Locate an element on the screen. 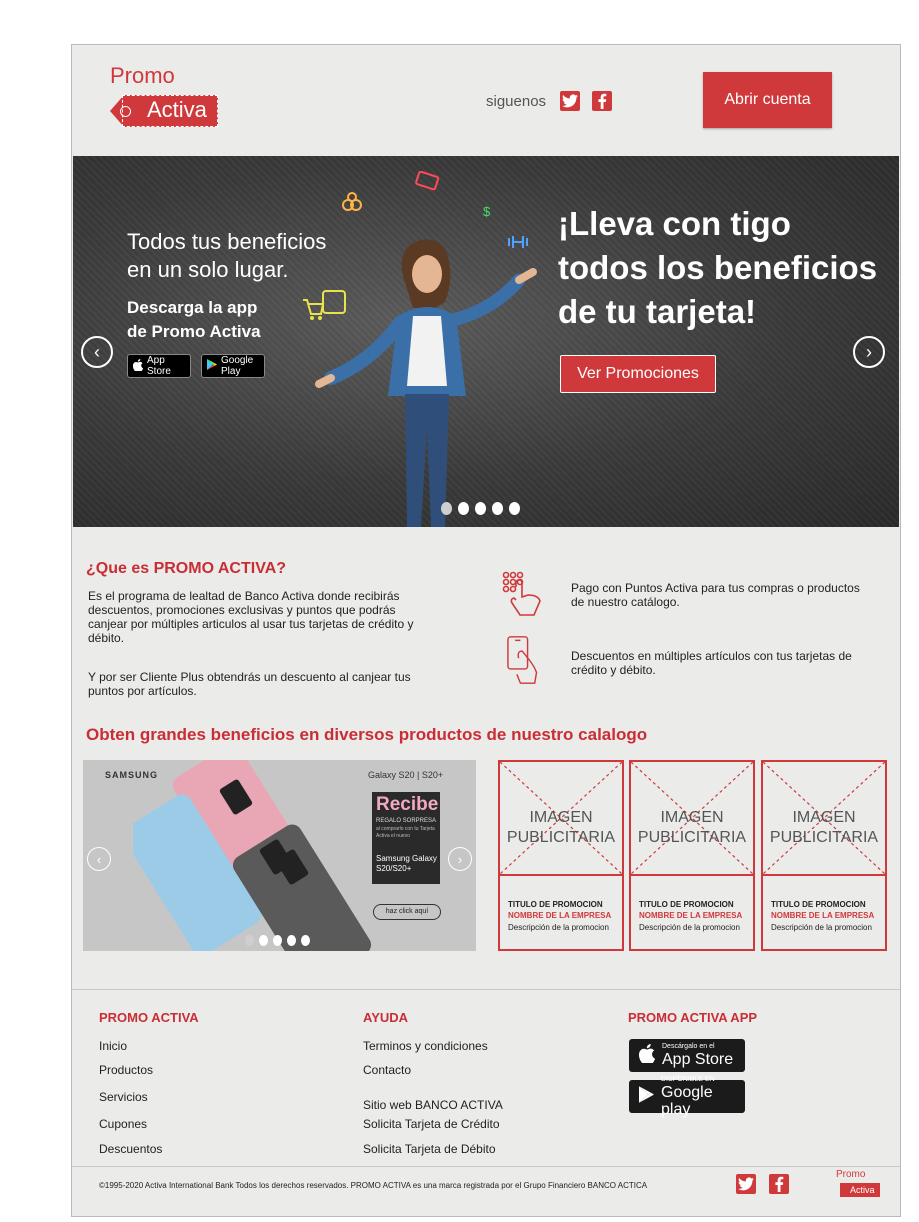 The image size is (919, 1222). follow-label: siguenos is located at coordinates (516, 101).